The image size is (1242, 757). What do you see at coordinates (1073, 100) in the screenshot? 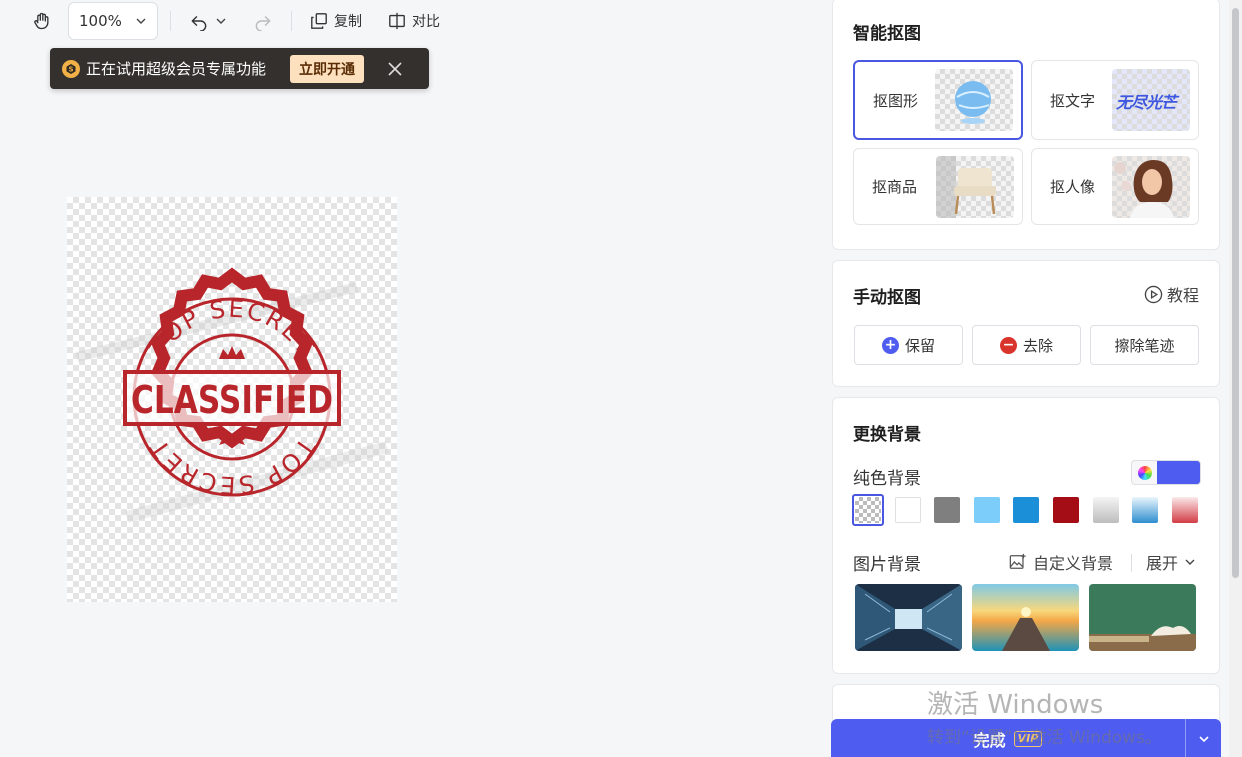
I see `option-label: 抠文字` at bounding box center [1073, 100].